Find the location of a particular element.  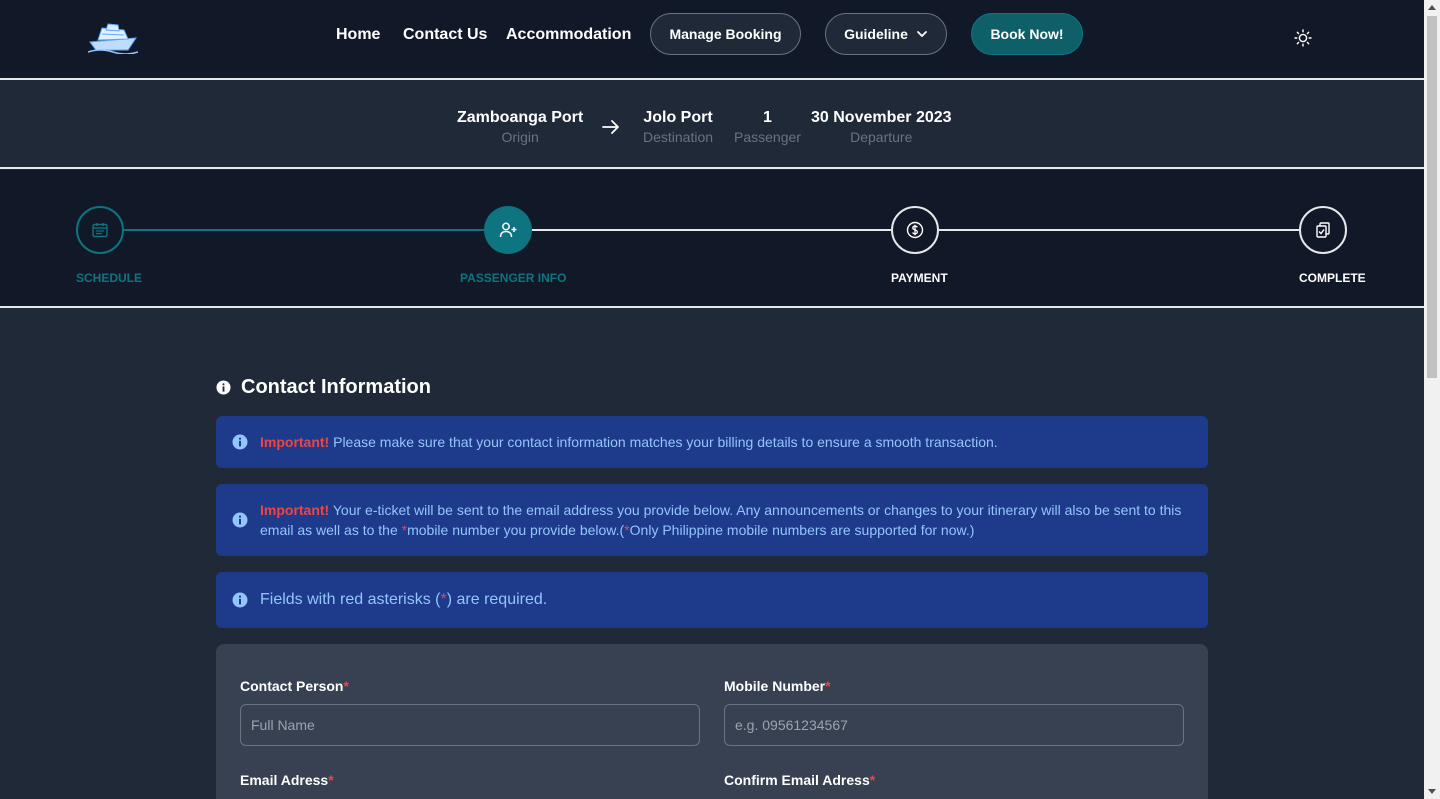

step-complete is located at coordinates (1323, 230).